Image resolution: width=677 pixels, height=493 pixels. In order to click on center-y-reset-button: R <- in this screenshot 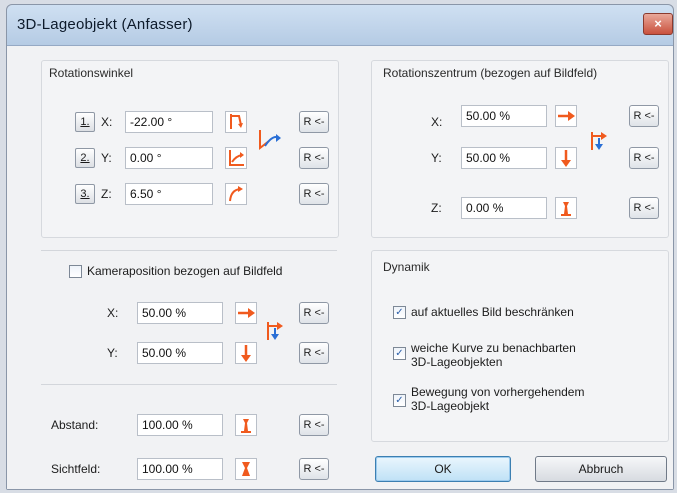, I will do `click(644, 158)`.